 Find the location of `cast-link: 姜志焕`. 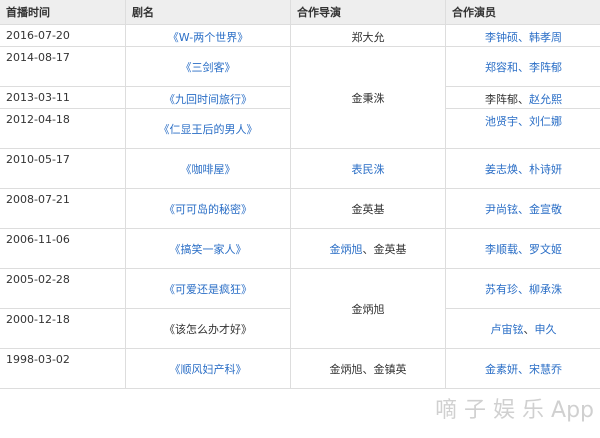

cast-link: 姜志焕 is located at coordinates (501, 169).